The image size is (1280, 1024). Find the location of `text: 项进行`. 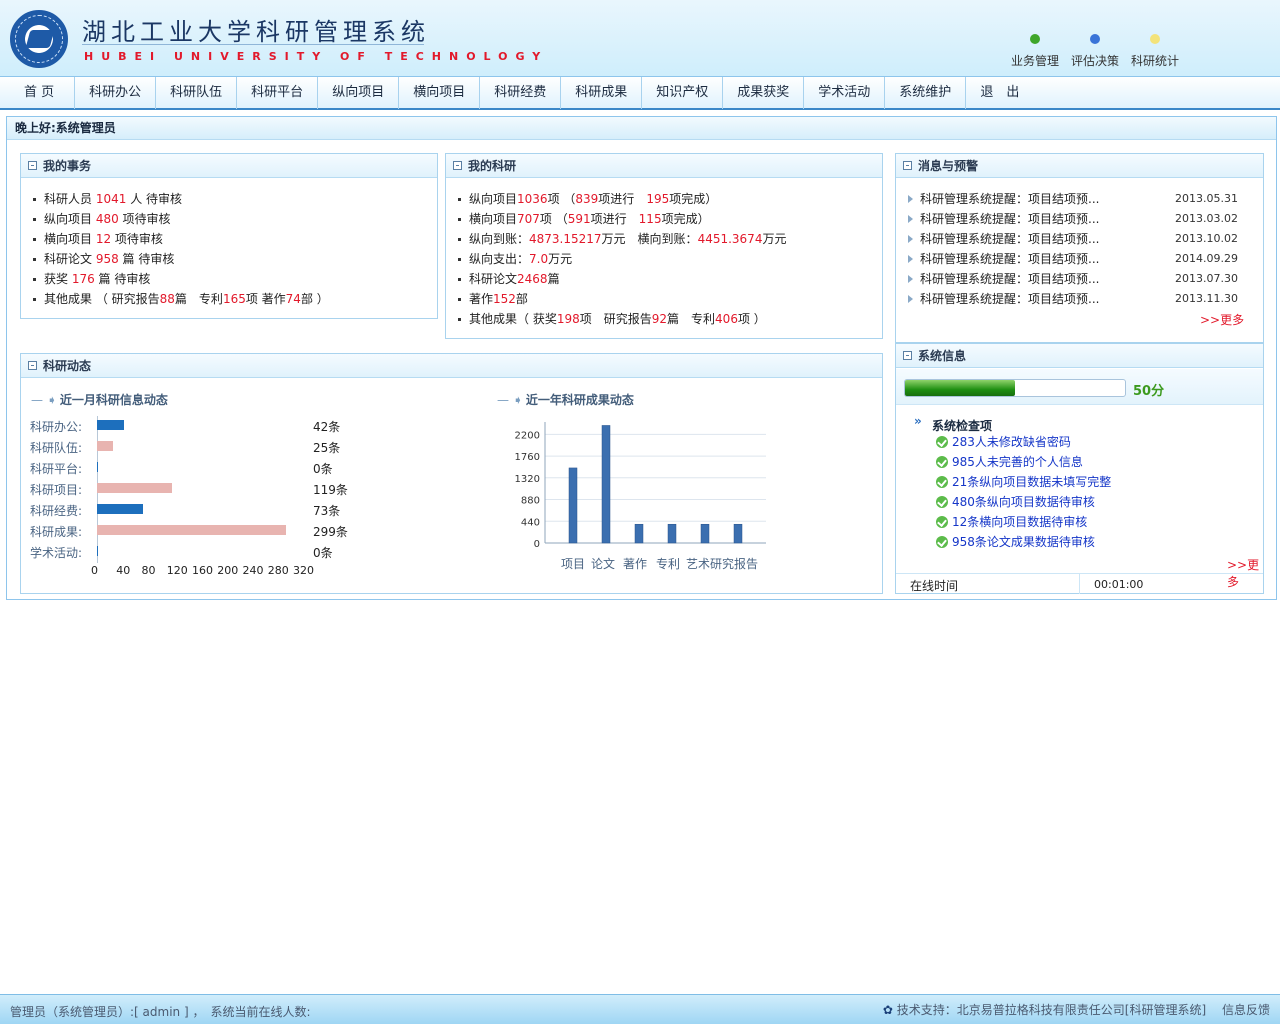

text: 项进行 is located at coordinates (622, 199).